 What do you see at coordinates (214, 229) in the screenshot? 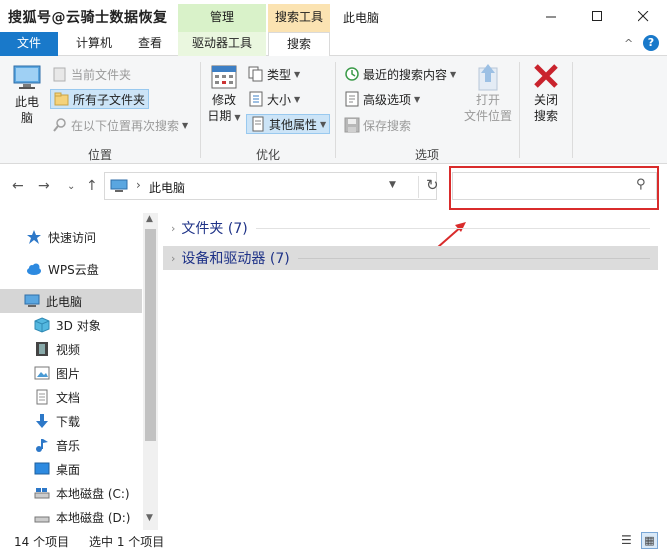
I see `folders-group-label: 文件夹 (7)` at bounding box center [214, 229].